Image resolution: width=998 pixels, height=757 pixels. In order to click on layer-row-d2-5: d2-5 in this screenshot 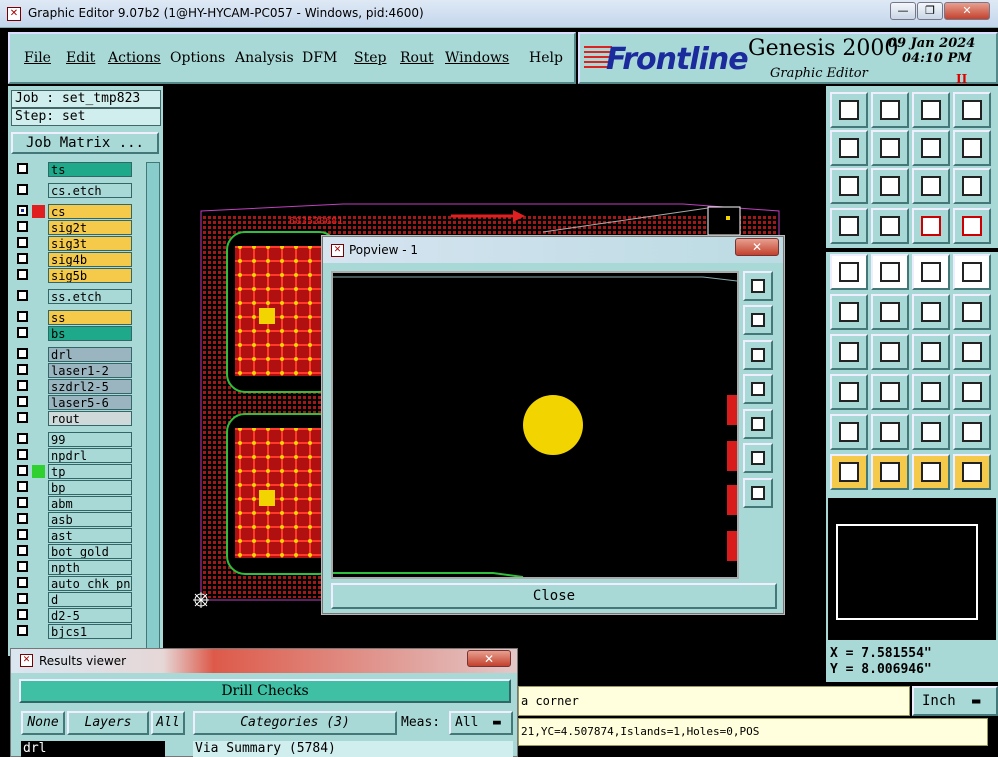, I will do `click(74, 615)`.